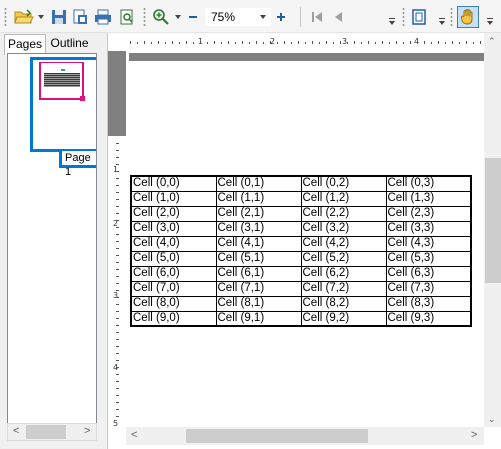 The image size is (501, 449). I want to click on save-button, so click(59, 17).